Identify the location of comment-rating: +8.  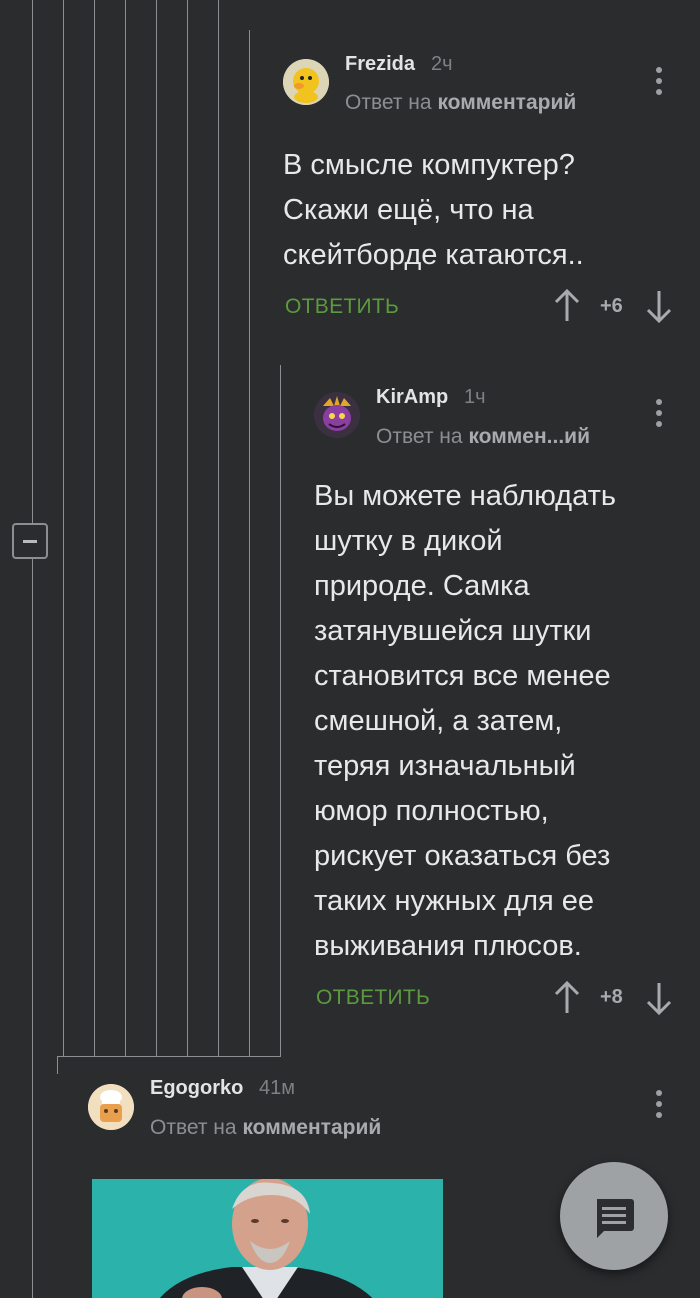
(611, 997).